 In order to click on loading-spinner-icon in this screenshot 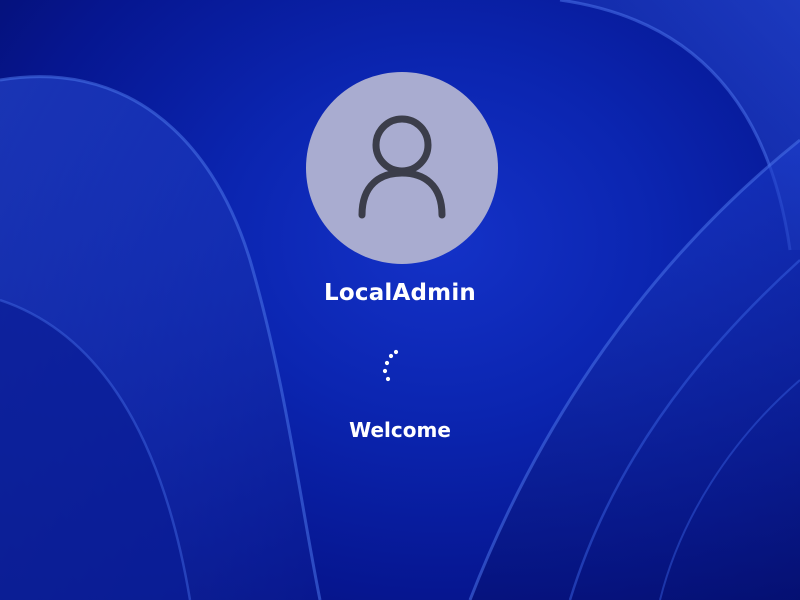, I will do `click(390, 365)`.